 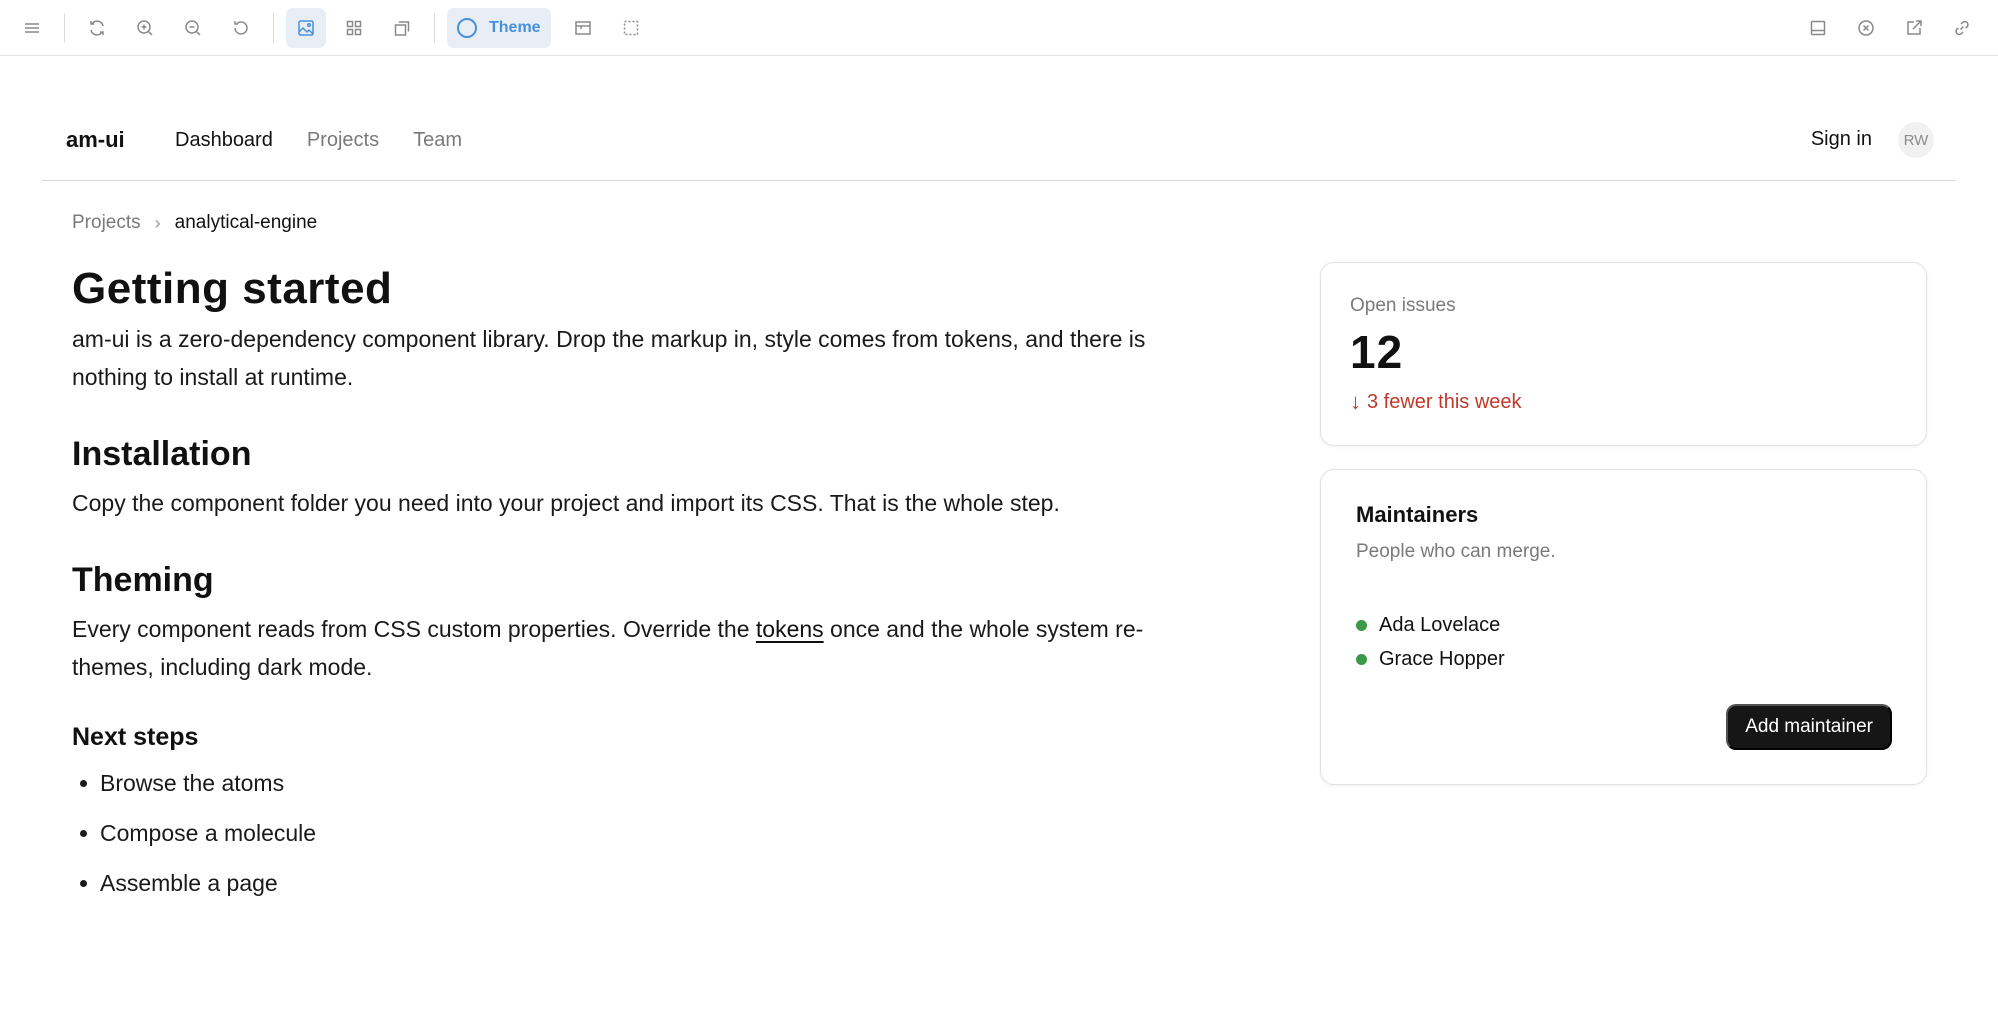 I want to click on breadcrumb-current: analytical-engine, so click(x=246, y=222).